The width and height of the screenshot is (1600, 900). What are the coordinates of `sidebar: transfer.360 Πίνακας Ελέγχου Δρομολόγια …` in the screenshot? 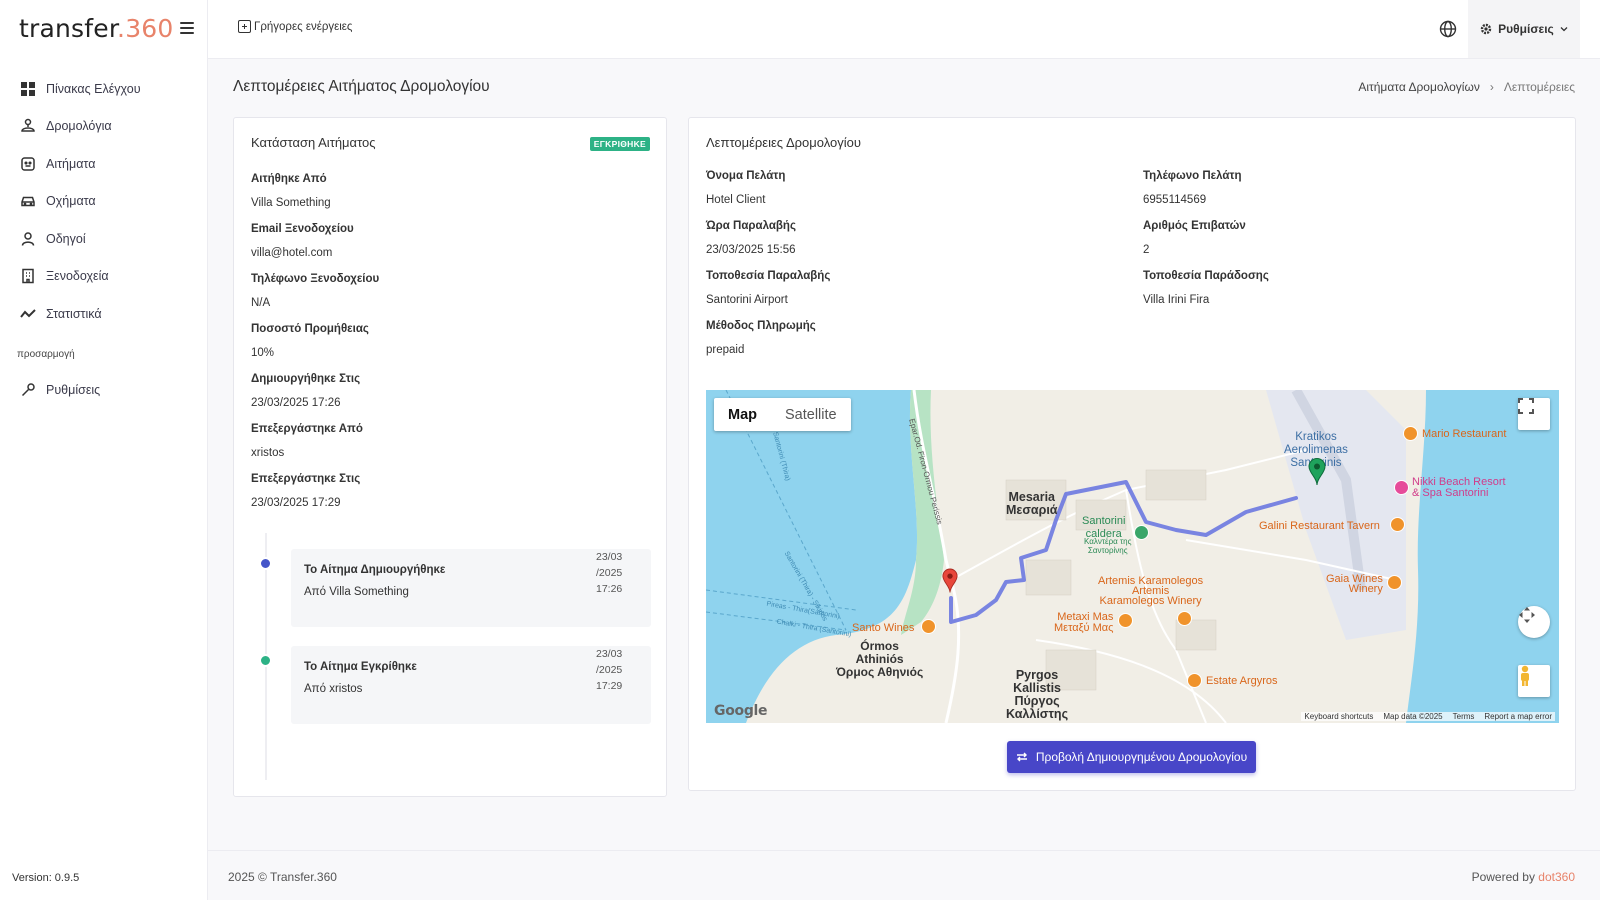 It's located at (104, 450).